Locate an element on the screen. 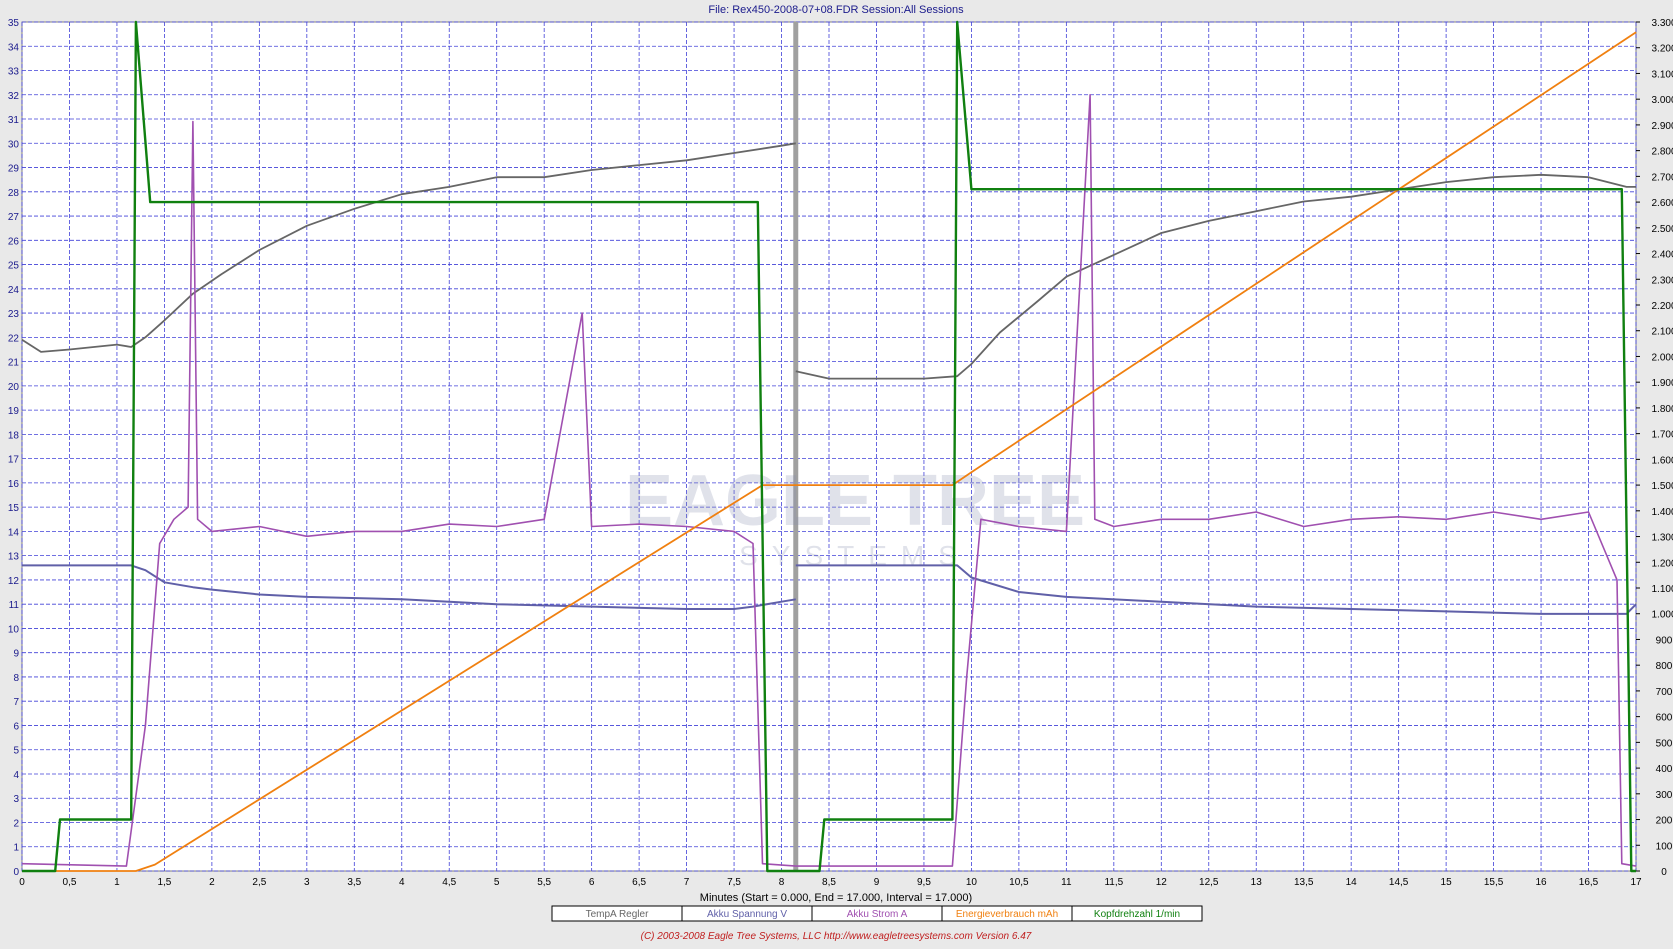 The width and height of the screenshot is (1673, 949). y-left-tick-label: 30 is located at coordinates (14, 144).